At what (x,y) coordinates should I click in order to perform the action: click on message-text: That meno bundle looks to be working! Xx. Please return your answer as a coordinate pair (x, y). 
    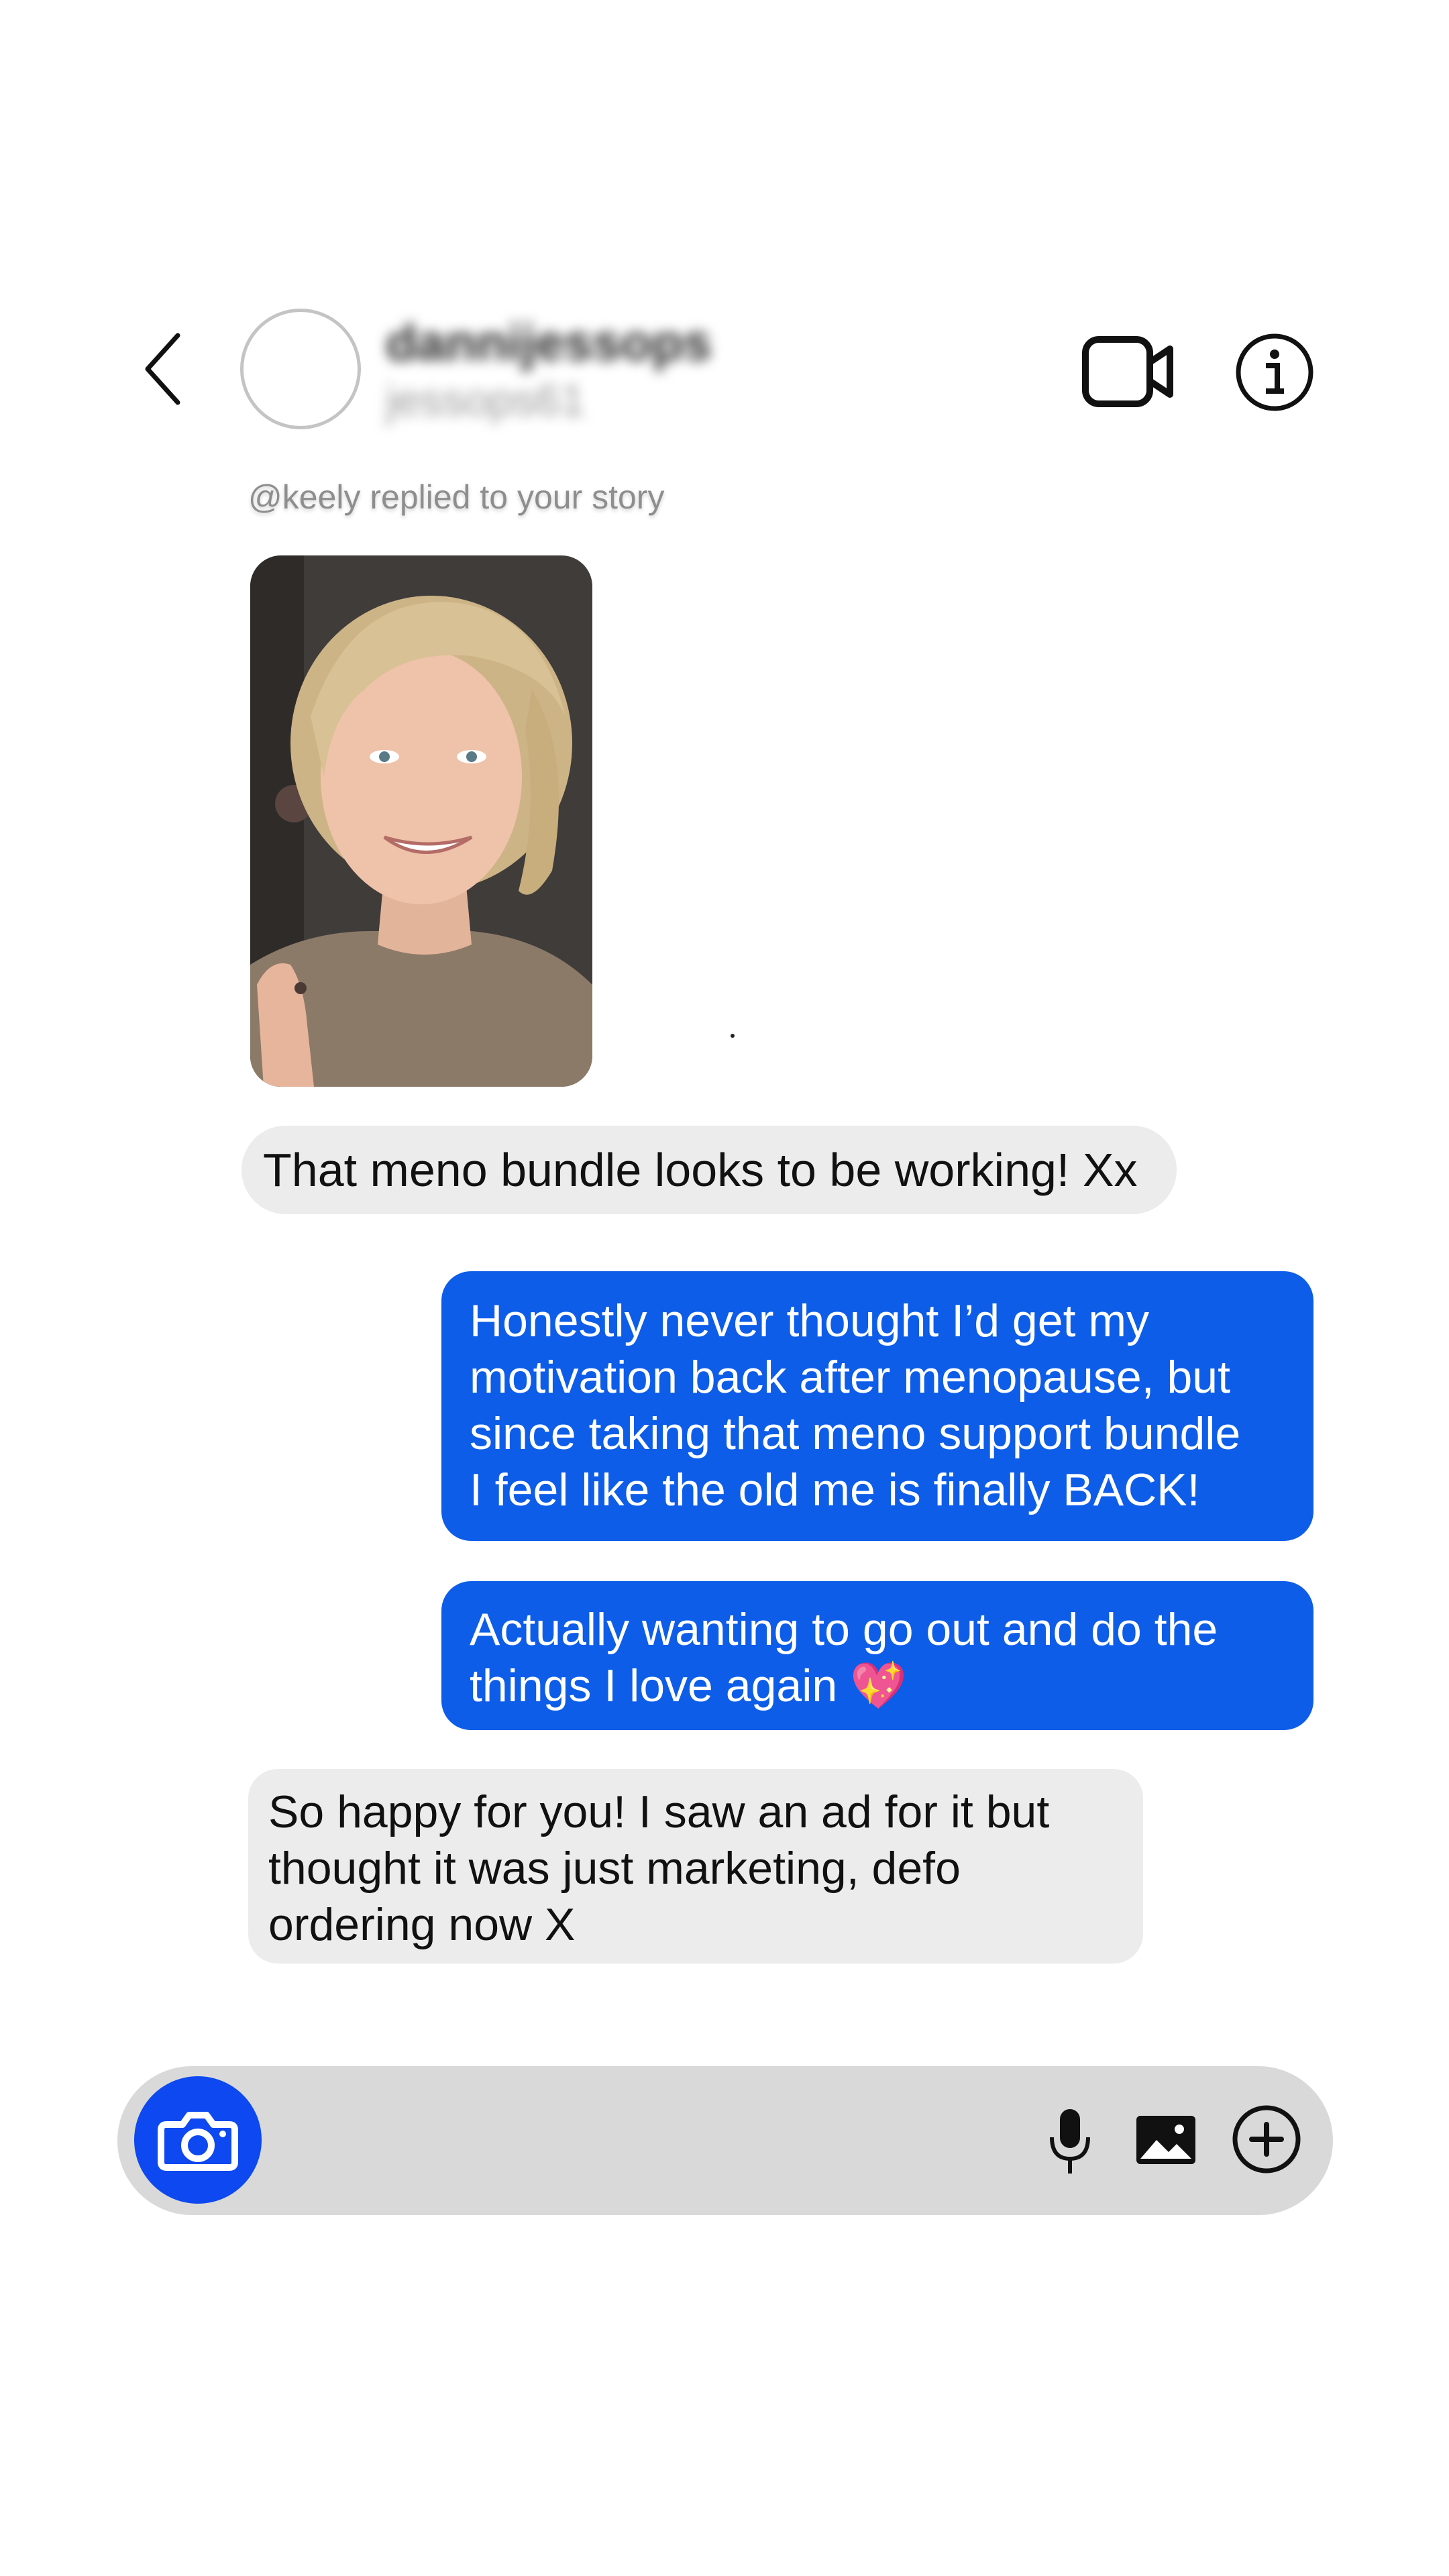
    Looking at the image, I should click on (700, 1170).